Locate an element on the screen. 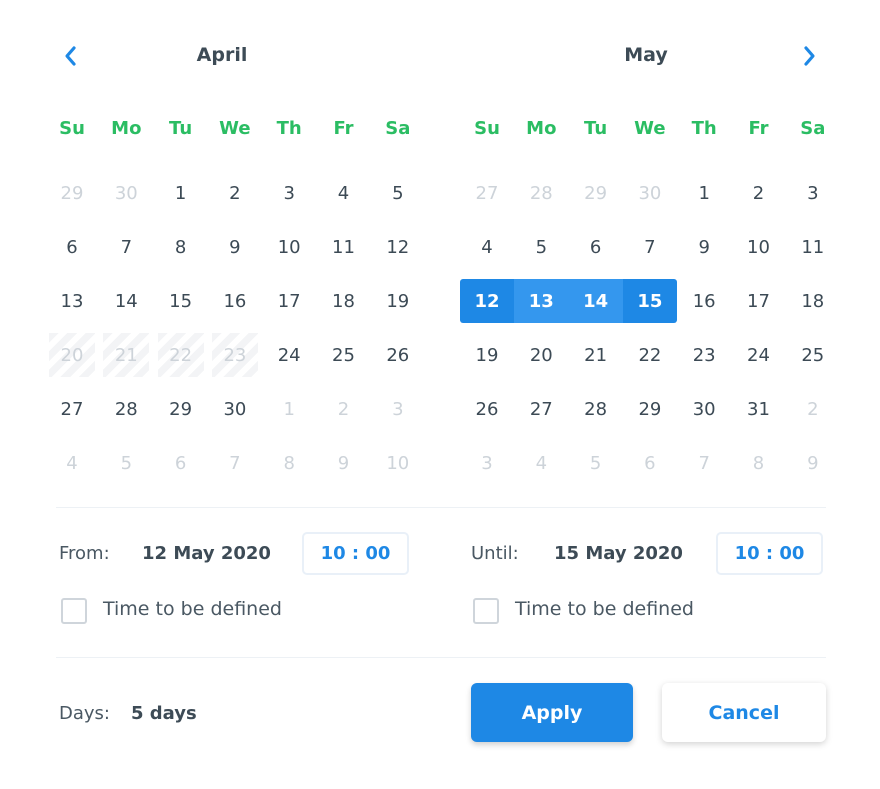 The width and height of the screenshot is (880, 789). day-number: 10 is located at coordinates (289, 247).